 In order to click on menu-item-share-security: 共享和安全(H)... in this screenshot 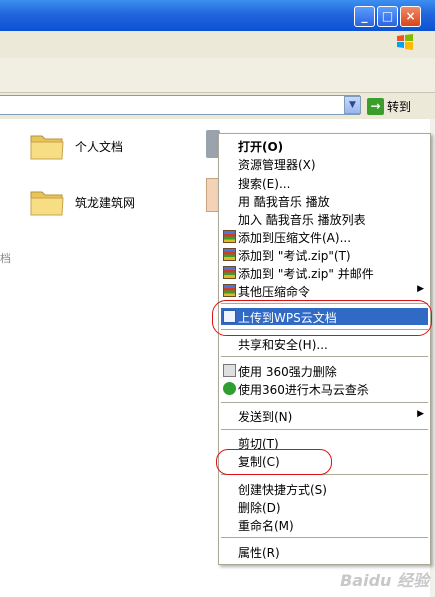, I will do `click(324, 343)`.